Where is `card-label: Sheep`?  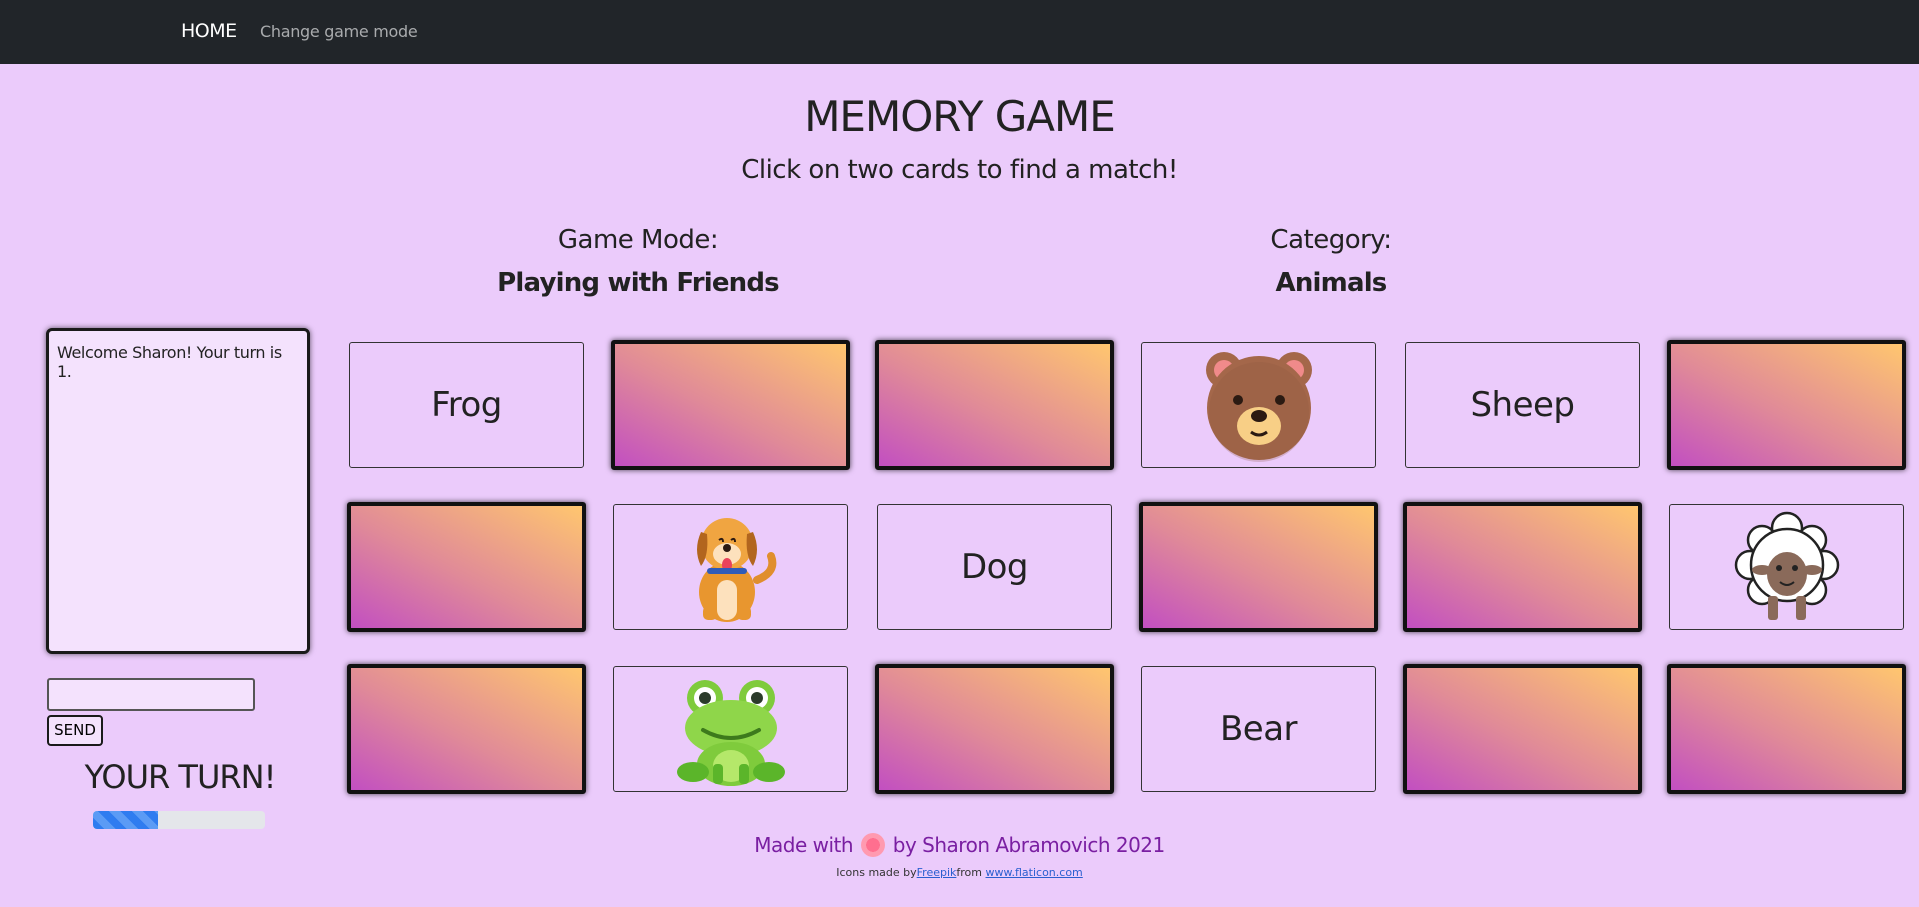 card-label: Sheep is located at coordinates (1522, 405).